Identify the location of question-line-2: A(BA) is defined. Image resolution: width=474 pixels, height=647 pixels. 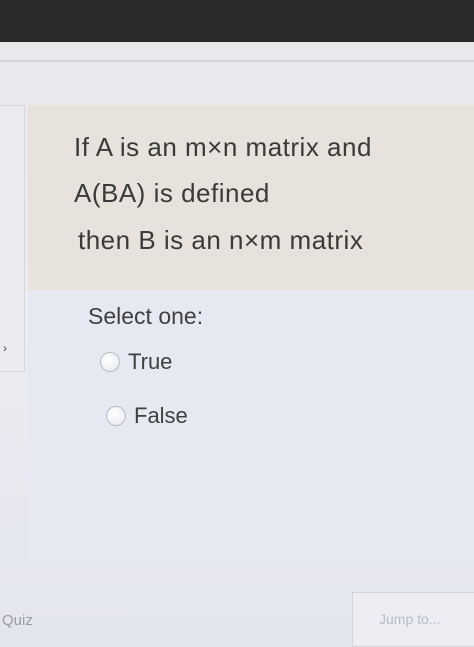
(172, 193).